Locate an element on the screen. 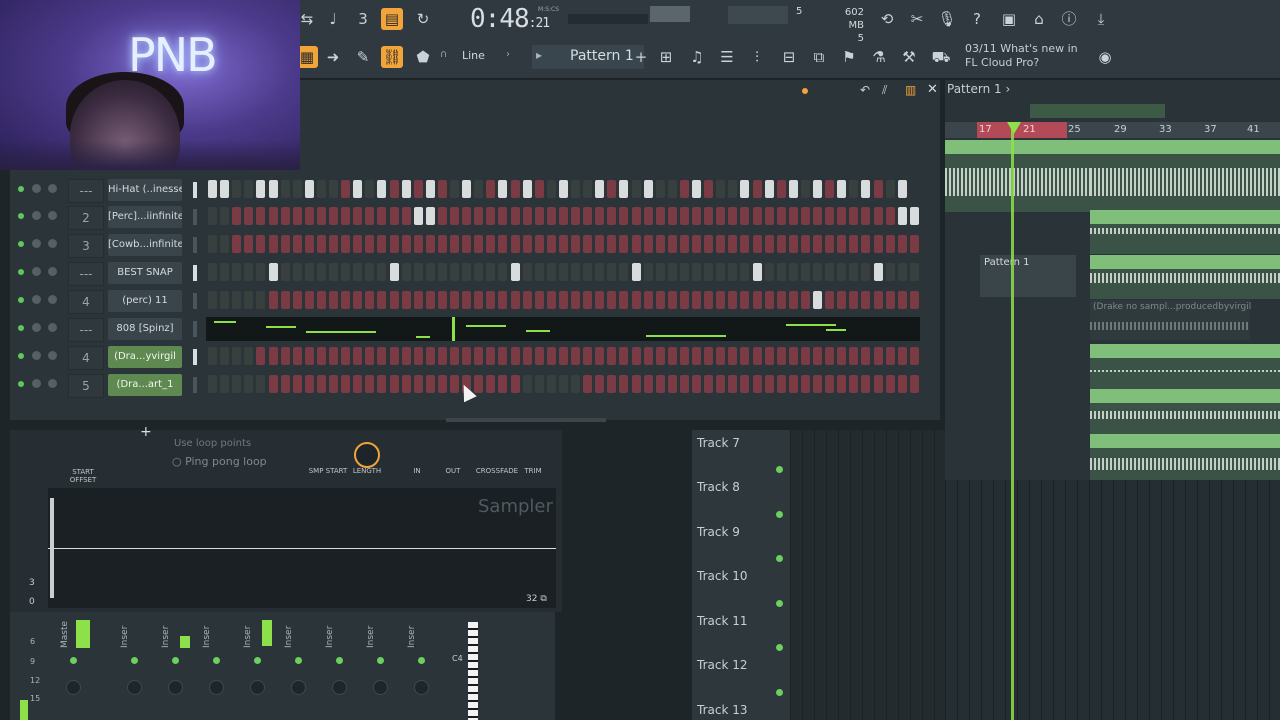 This screenshot has height=720, width=1280. audio-clip: dbyvirgil is located at coordinates (1017, 176).